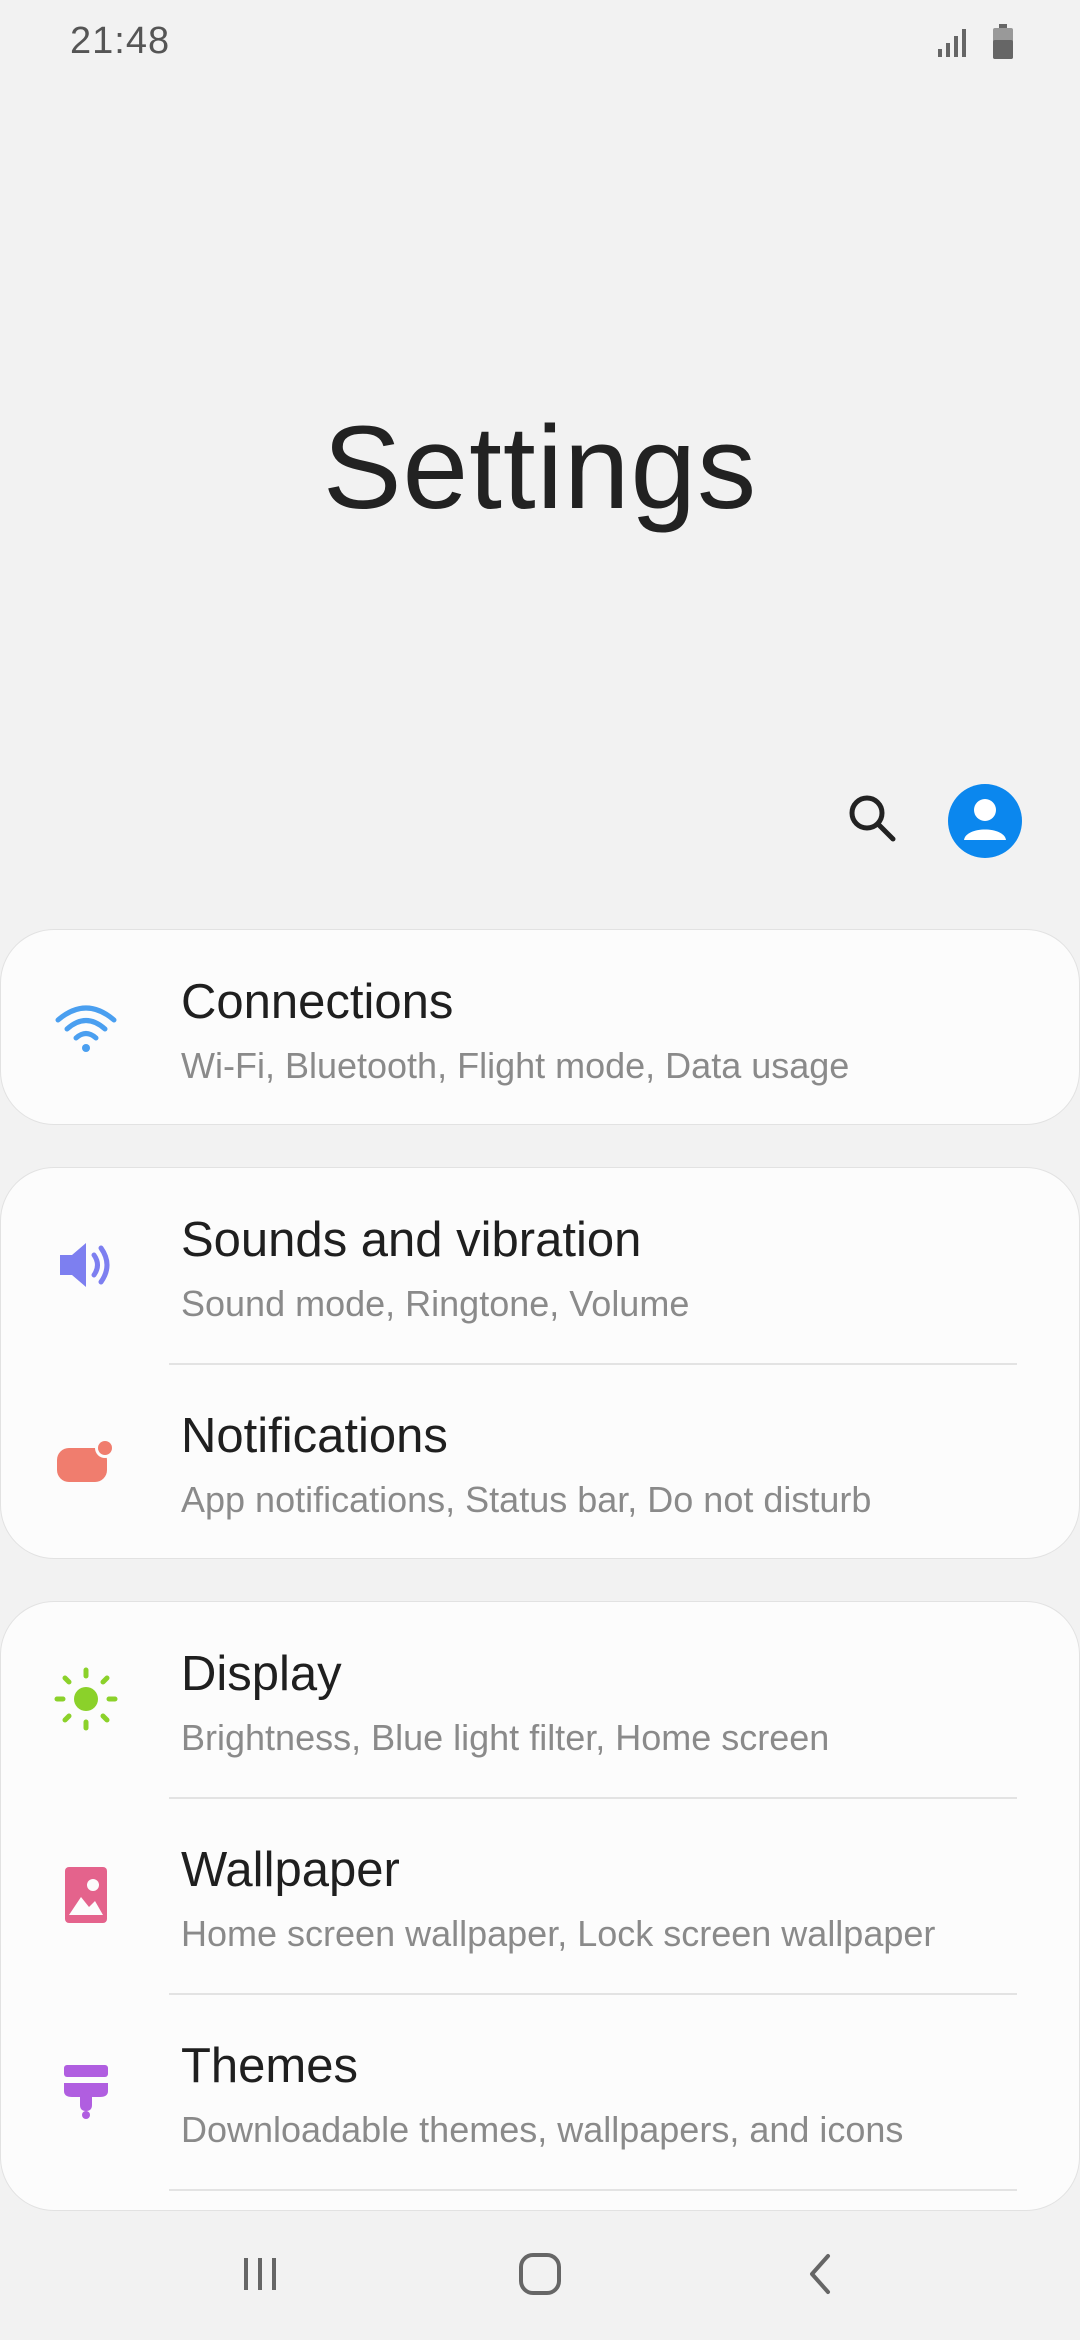 This screenshot has width=1080, height=2340. I want to click on status-icons, so click(975, 44).